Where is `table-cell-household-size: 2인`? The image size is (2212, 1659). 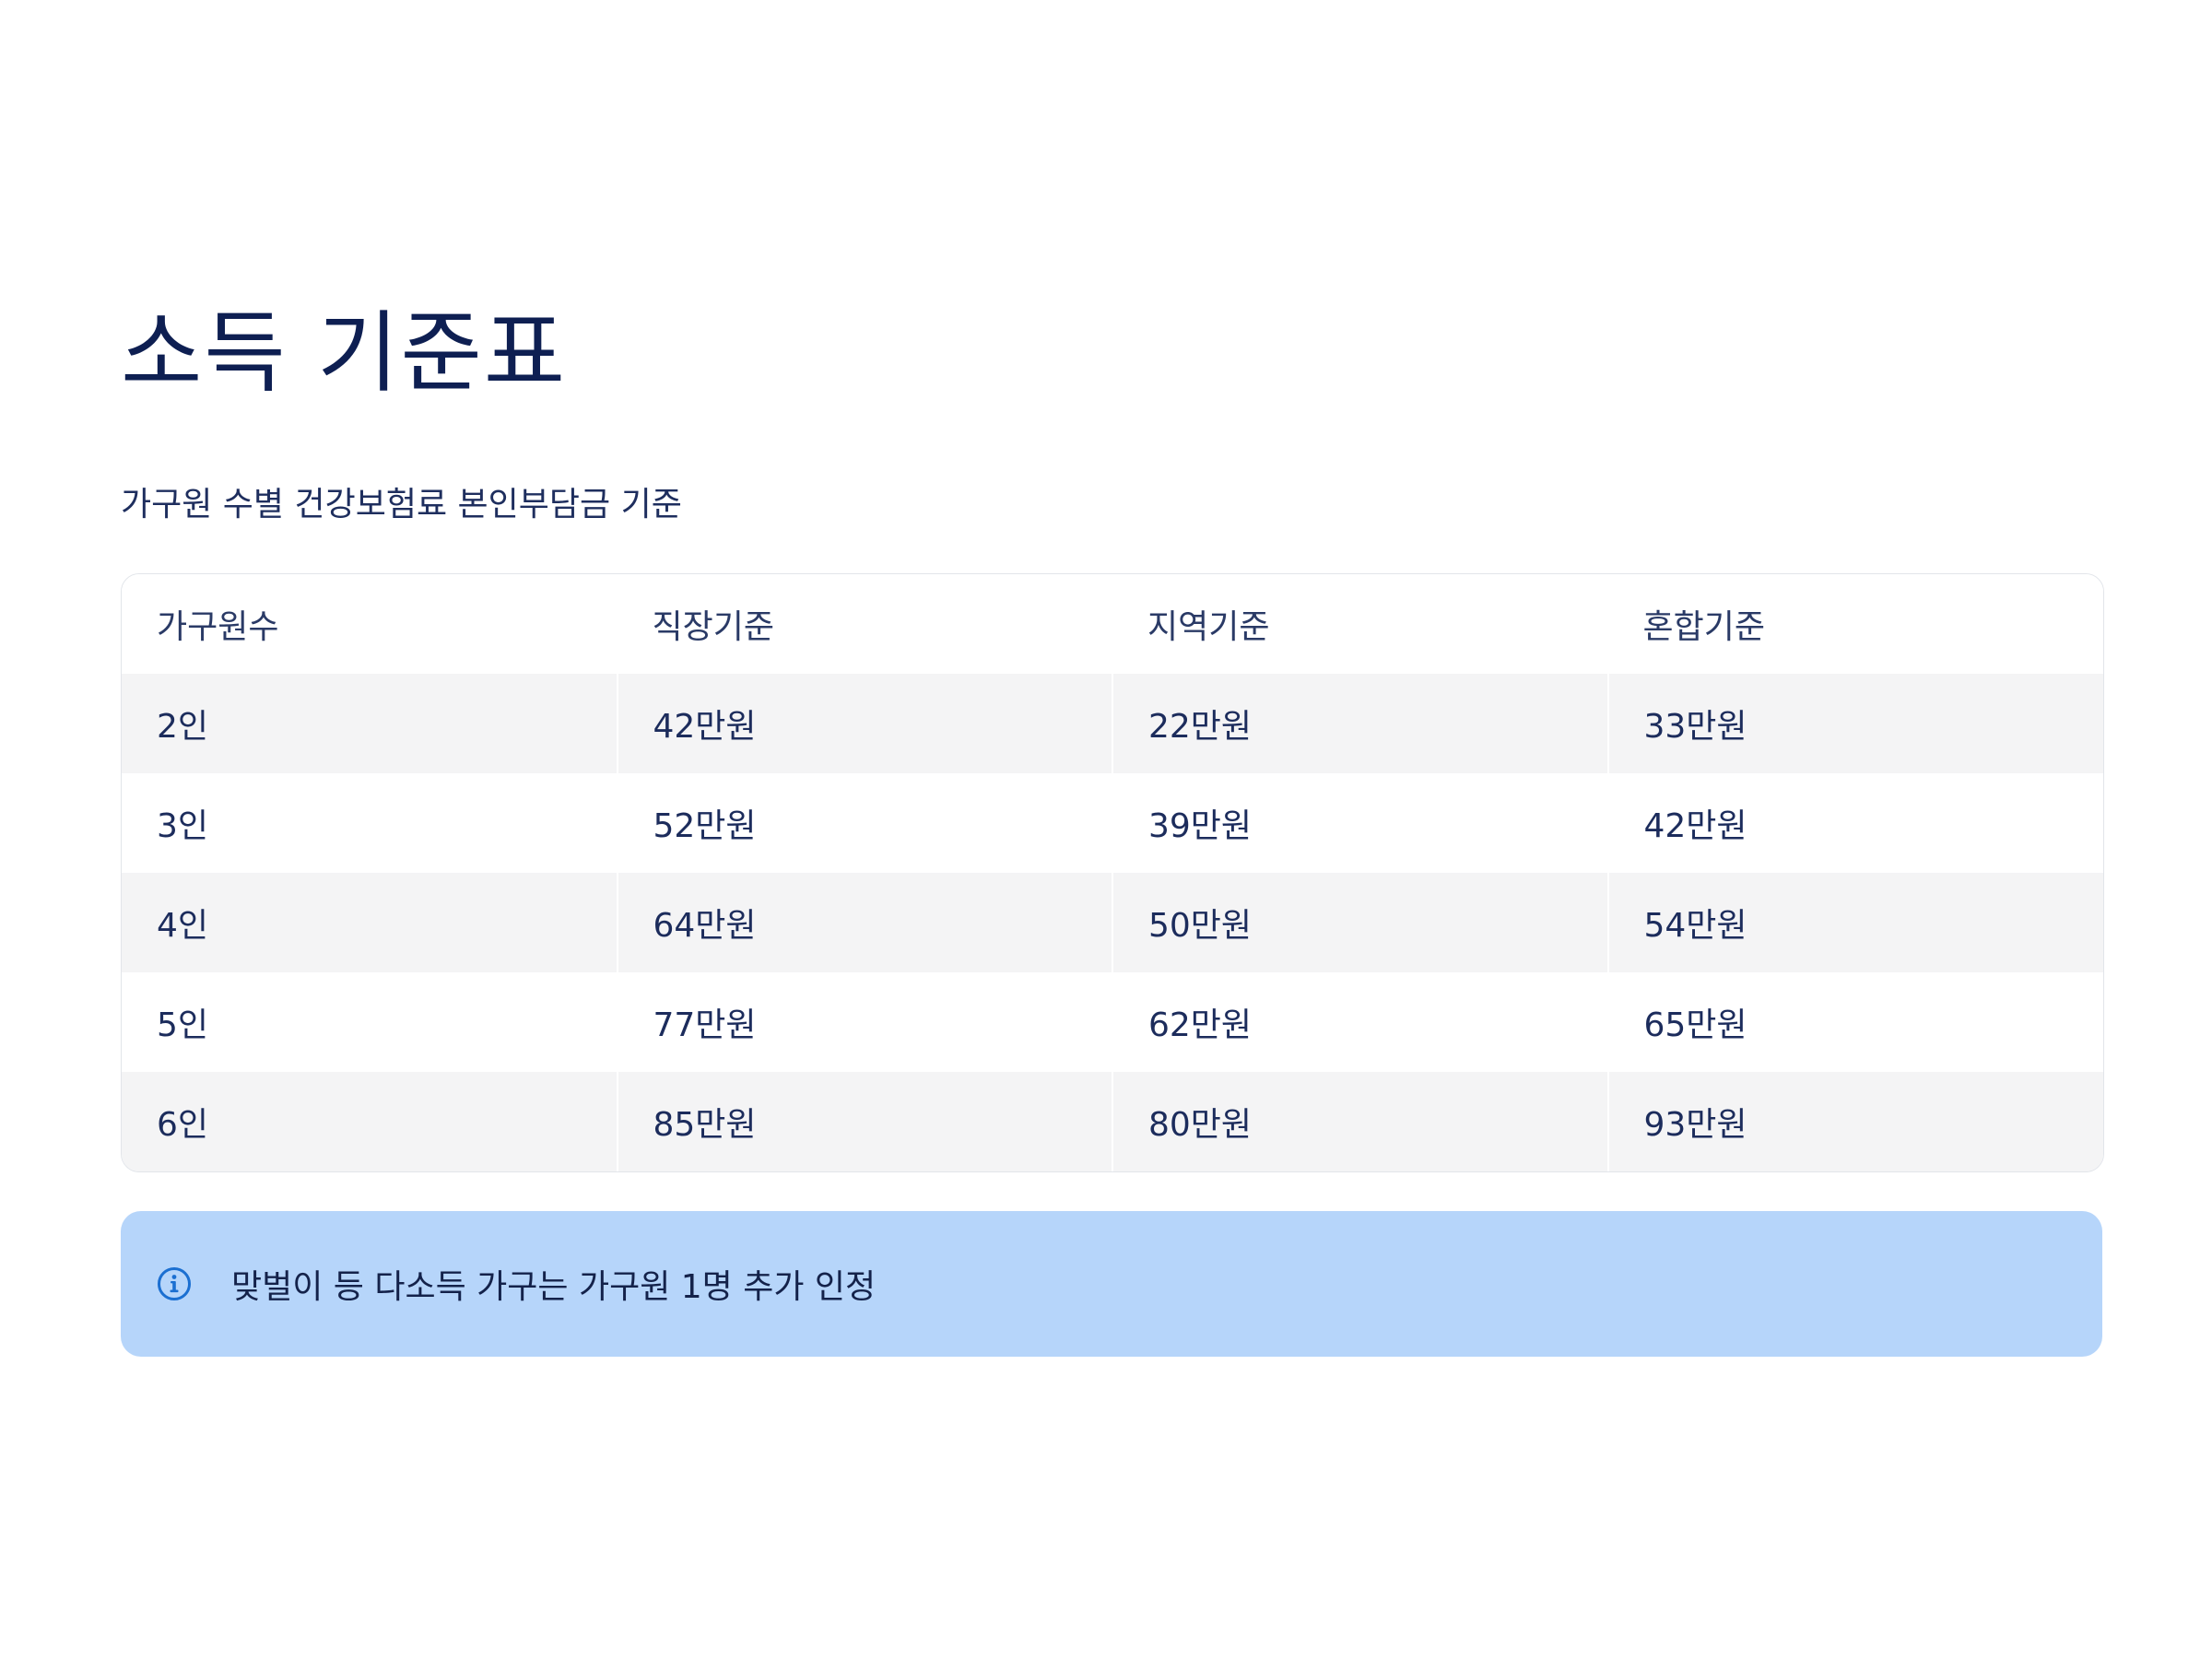 table-cell-household-size: 2인 is located at coordinates (370, 723).